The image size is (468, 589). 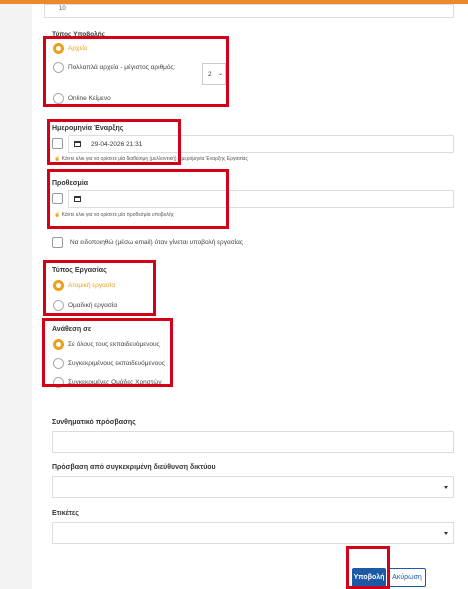 I want to click on radio-assign-all-label: Σε όλους τους εκπαιδευόμενους, so click(x=114, y=344).